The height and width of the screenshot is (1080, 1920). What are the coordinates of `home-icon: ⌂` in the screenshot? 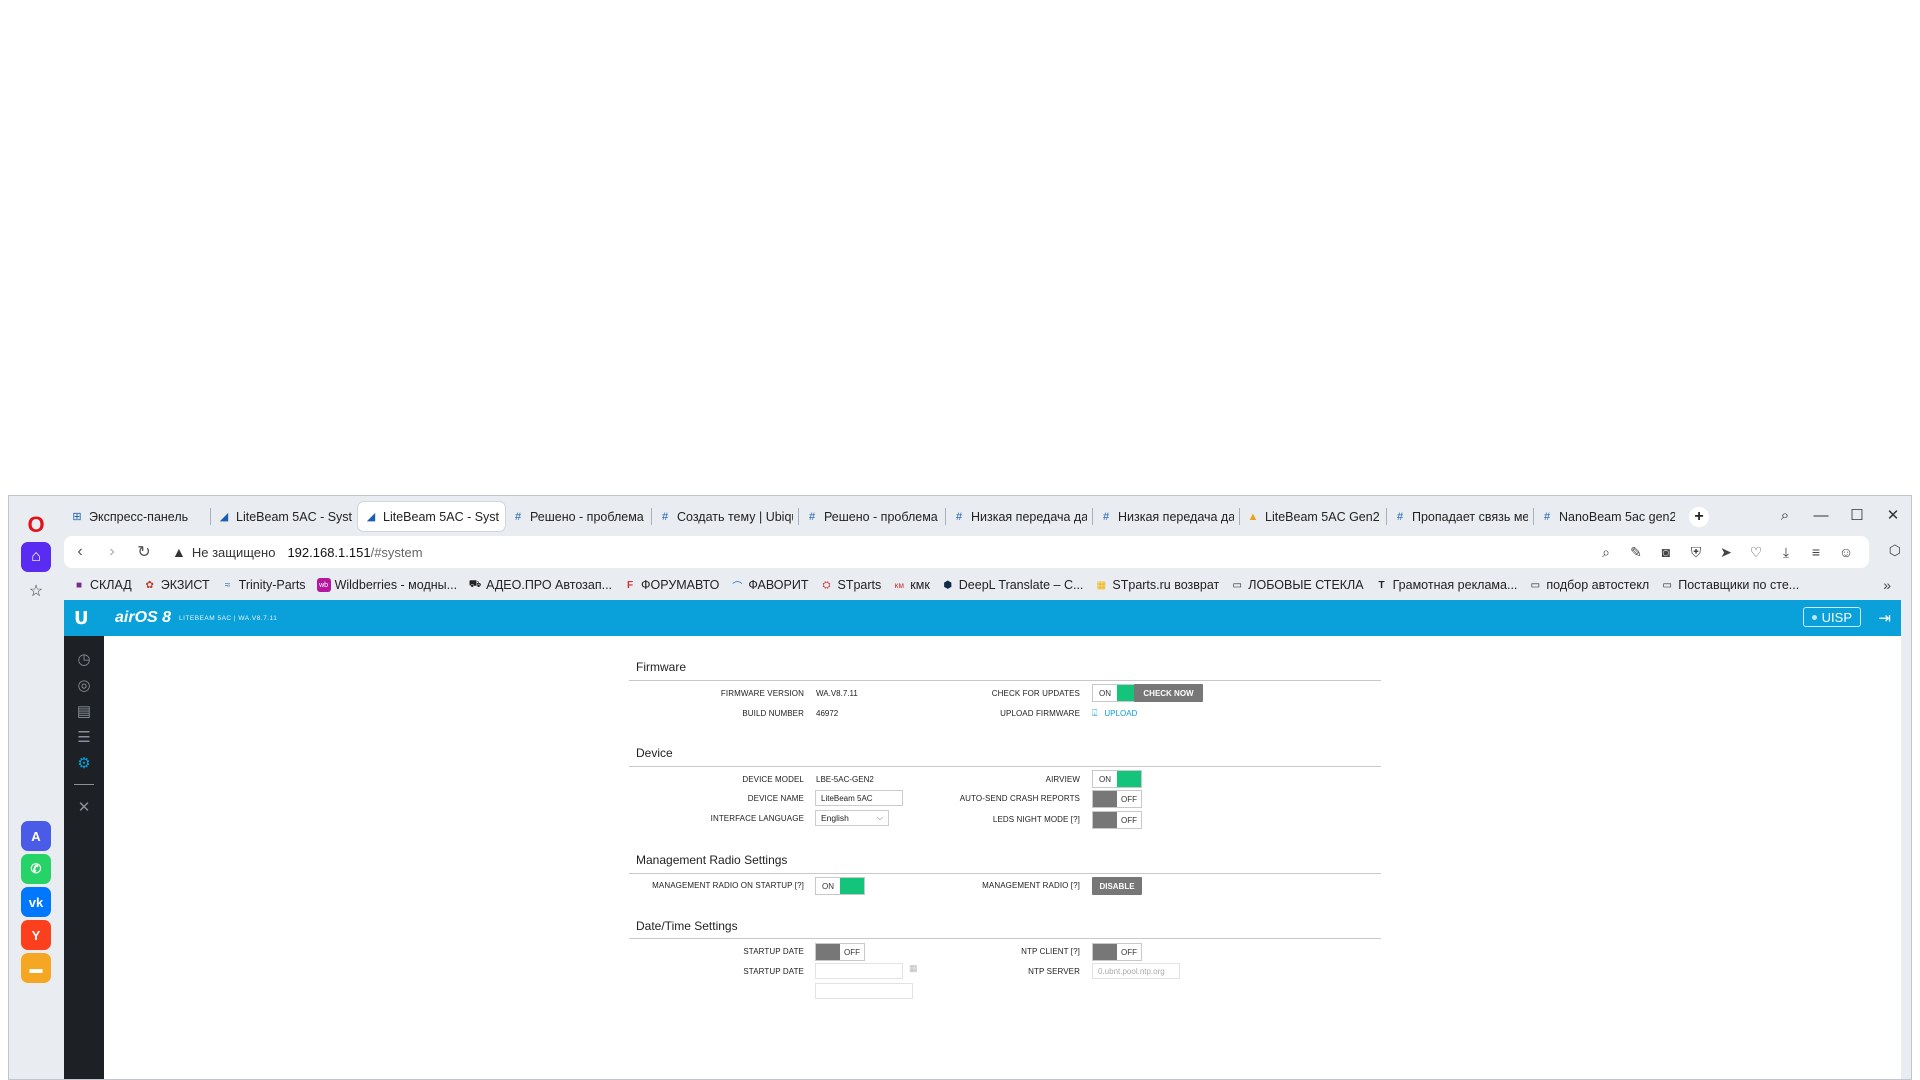 It's located at (36, 557).